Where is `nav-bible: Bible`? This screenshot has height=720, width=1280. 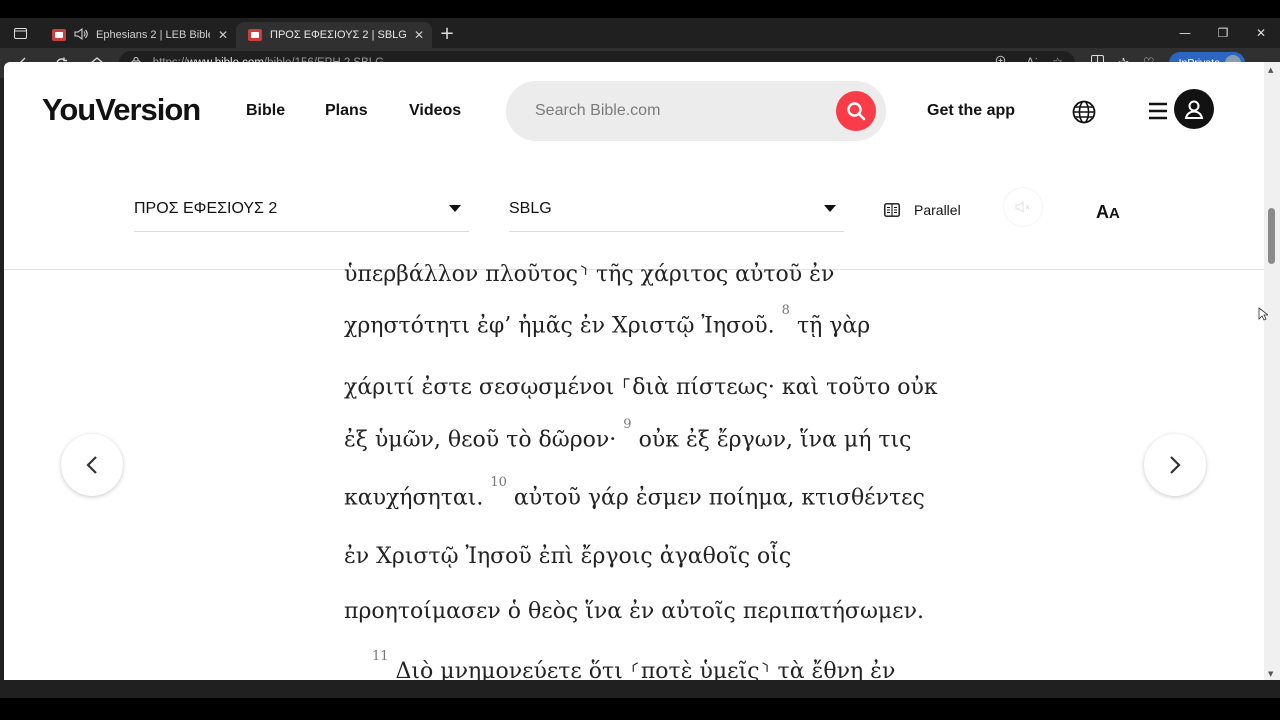 nav-bible: Bible is located at coordinates (265, 111).